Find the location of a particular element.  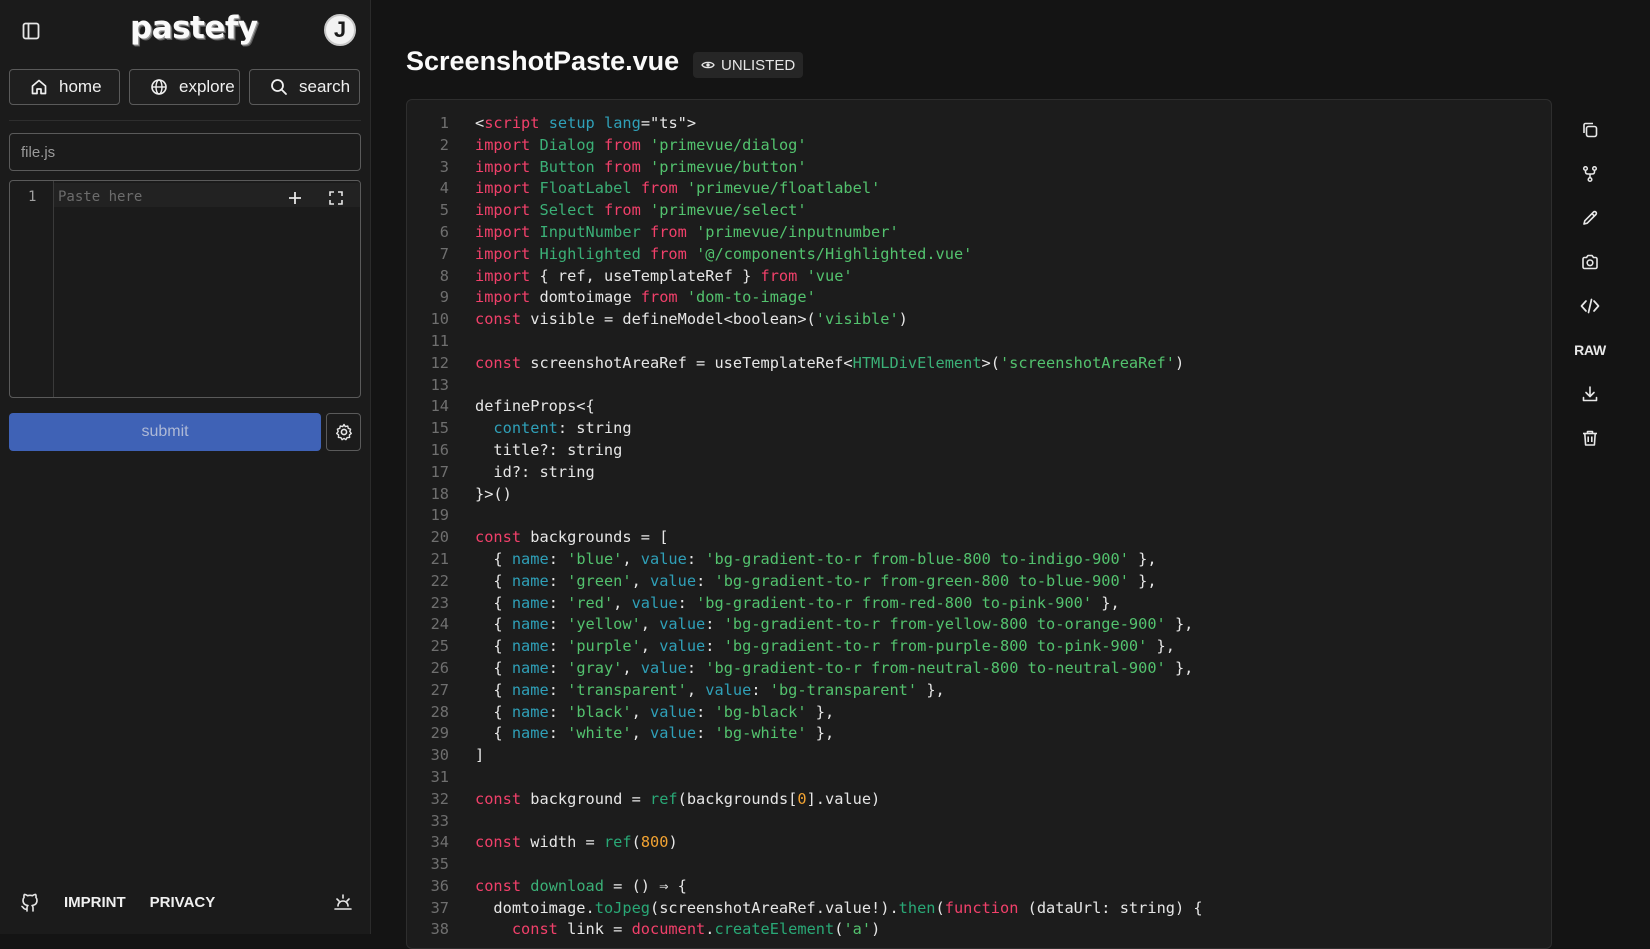

search-button: search is located at coordinates (304, 87).